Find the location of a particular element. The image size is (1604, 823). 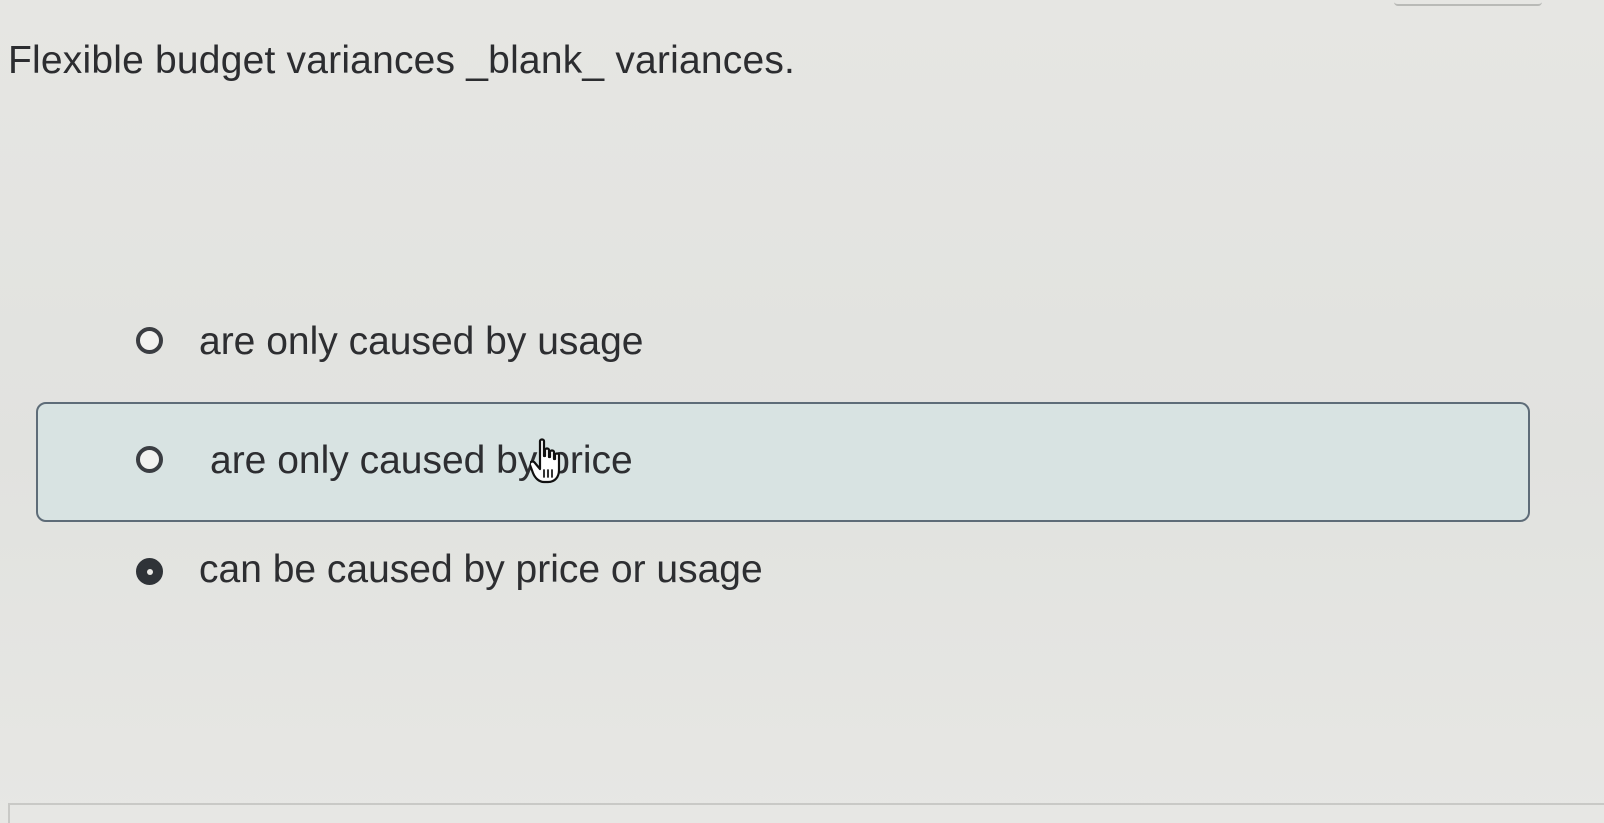

answer-label: are only caused by price is located at coordinates (421, 460).